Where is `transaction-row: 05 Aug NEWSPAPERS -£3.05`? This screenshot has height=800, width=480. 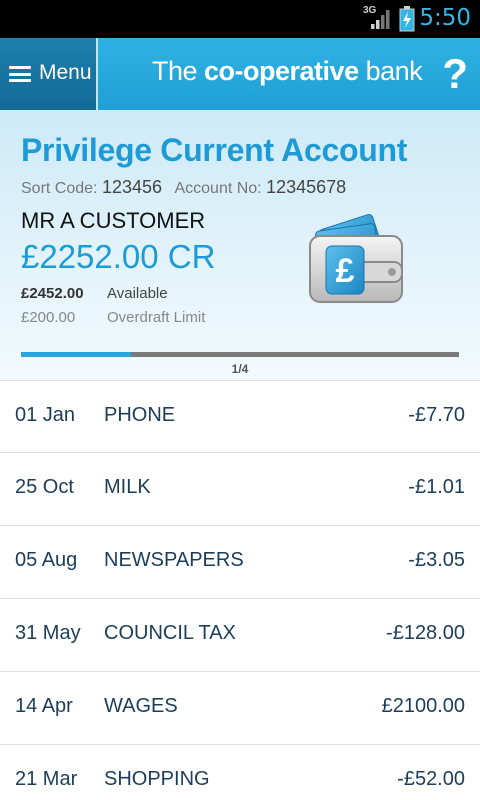
transaction-row: 05 Aug NEWSPAPERS -£3.05 is located at coordinates (240, 562).